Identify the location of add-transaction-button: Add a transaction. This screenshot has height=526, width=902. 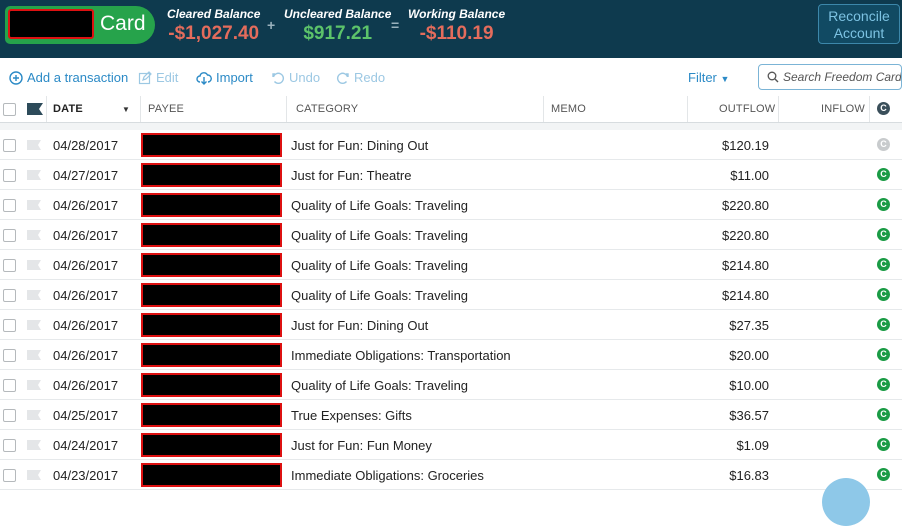
(68, 77).